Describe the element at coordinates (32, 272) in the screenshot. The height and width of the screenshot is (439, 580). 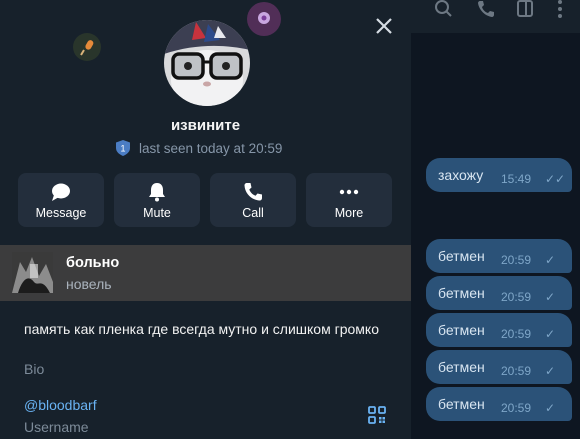
I see `channel-thumbnail` at that location.